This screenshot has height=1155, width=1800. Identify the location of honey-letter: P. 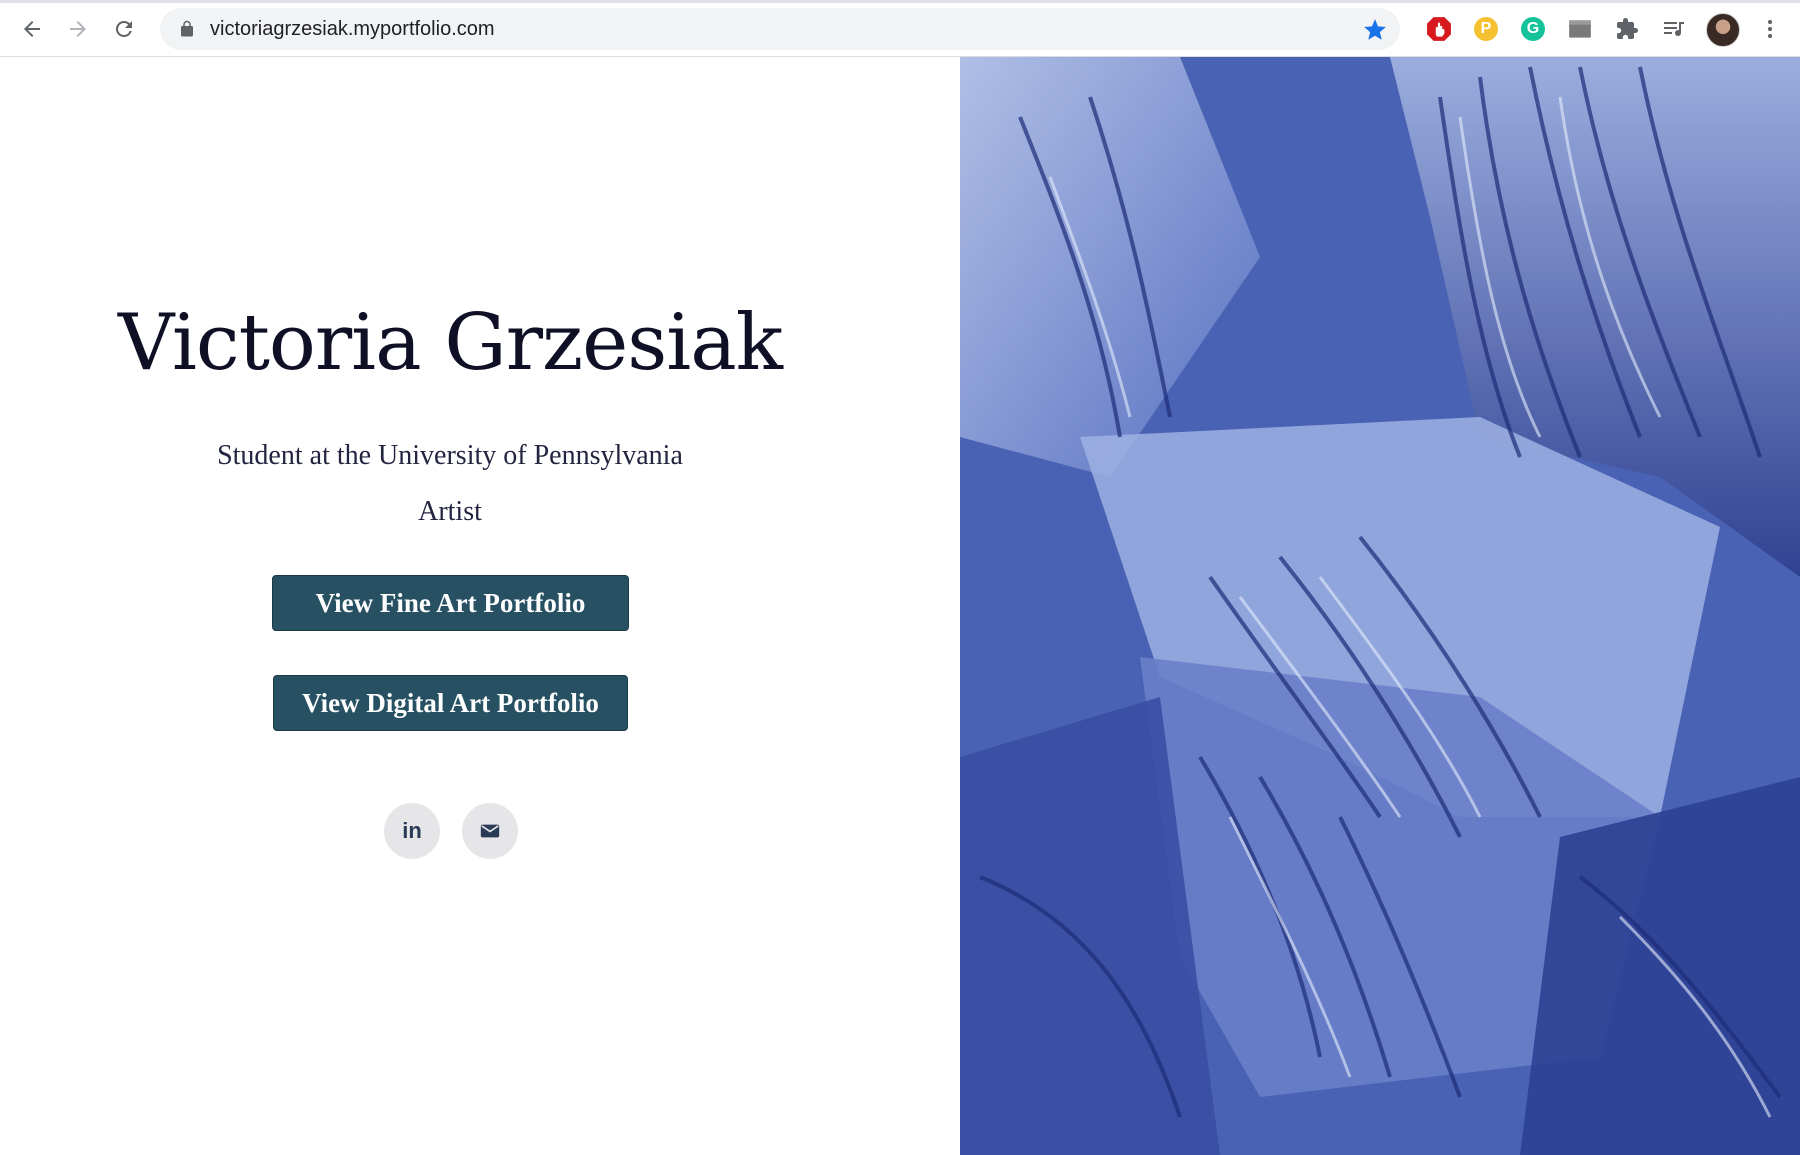
(1486, 29).